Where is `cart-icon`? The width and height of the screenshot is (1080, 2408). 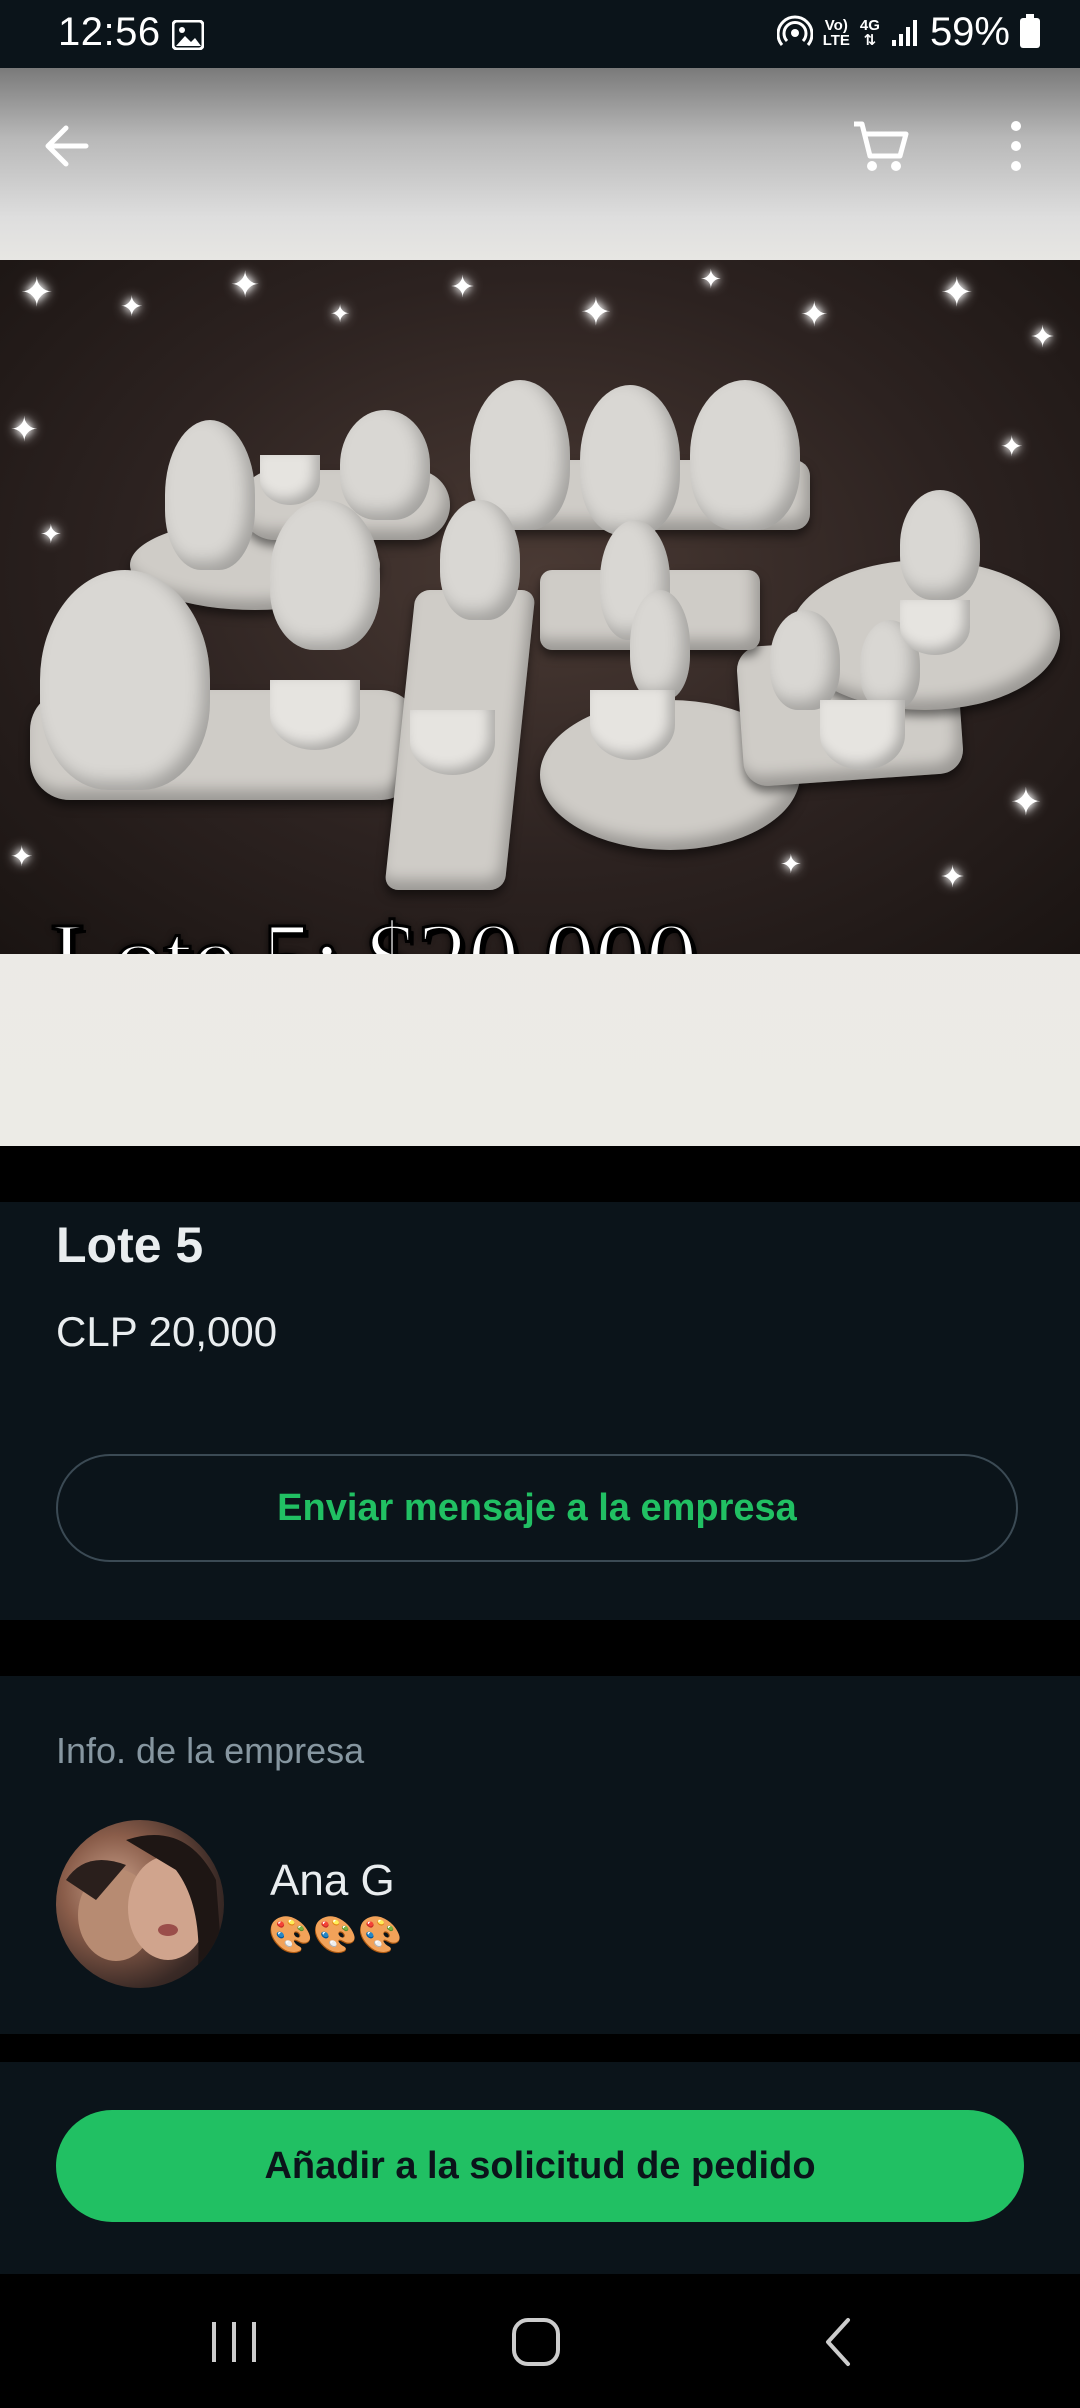 cart-icon is located at coordinates (880, 146).